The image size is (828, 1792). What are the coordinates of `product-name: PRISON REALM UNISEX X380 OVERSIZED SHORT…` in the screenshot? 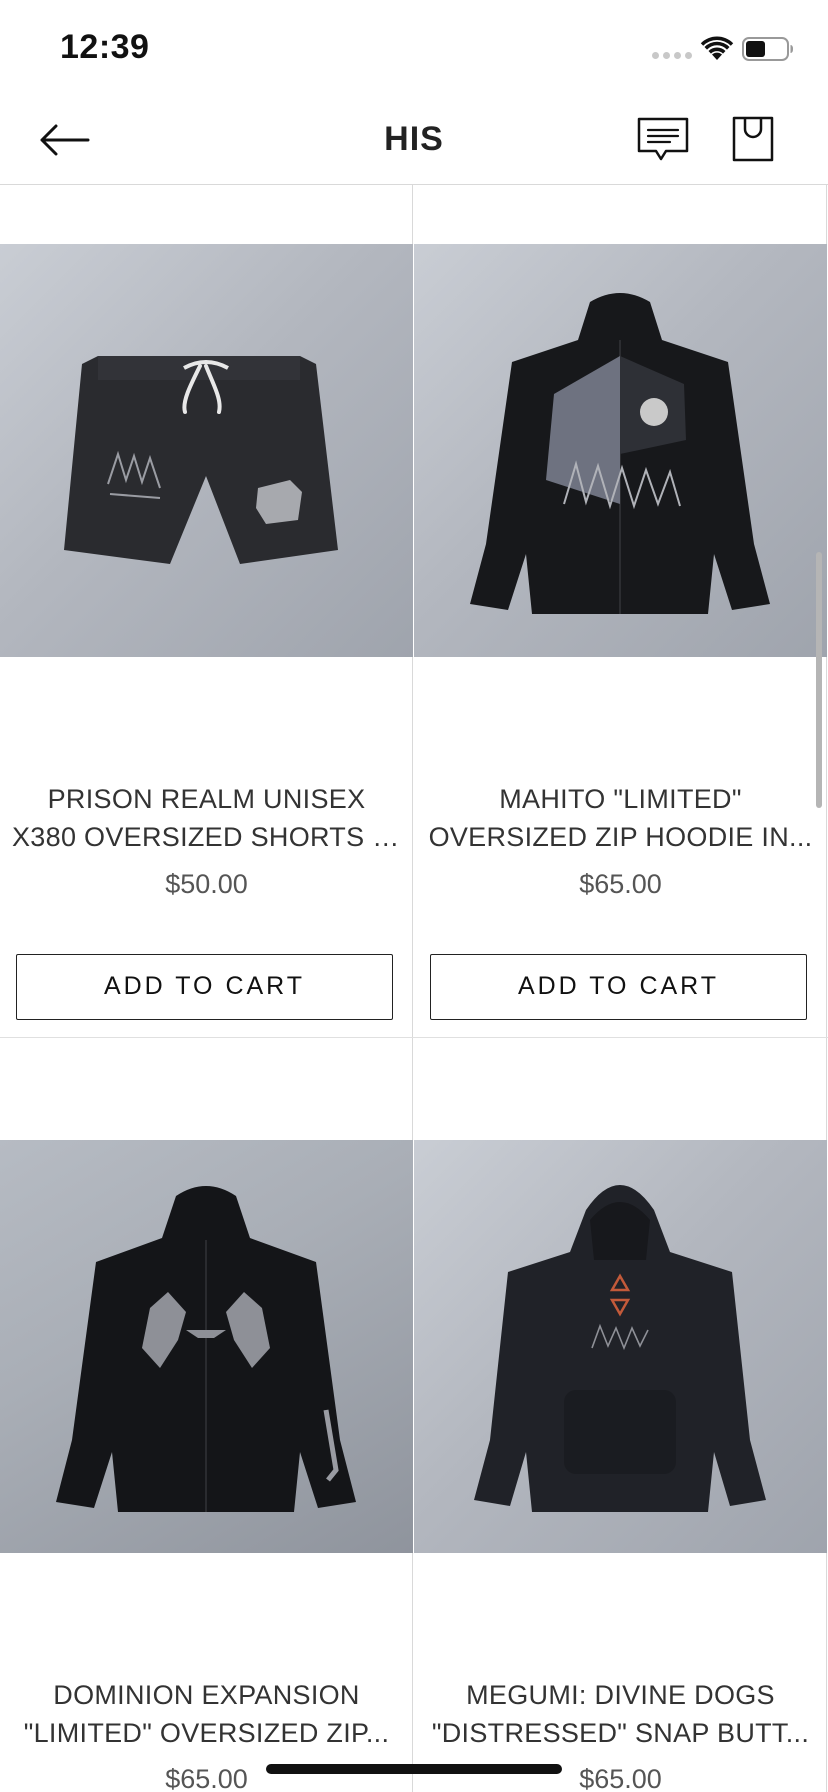 It's located at (206, 818).